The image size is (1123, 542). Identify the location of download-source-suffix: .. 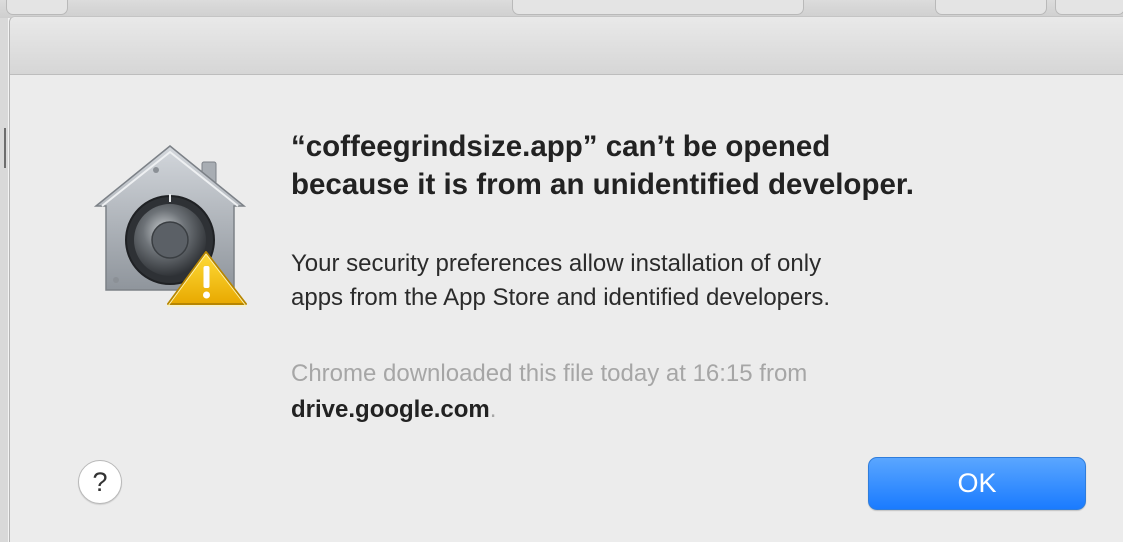
(493, 409).